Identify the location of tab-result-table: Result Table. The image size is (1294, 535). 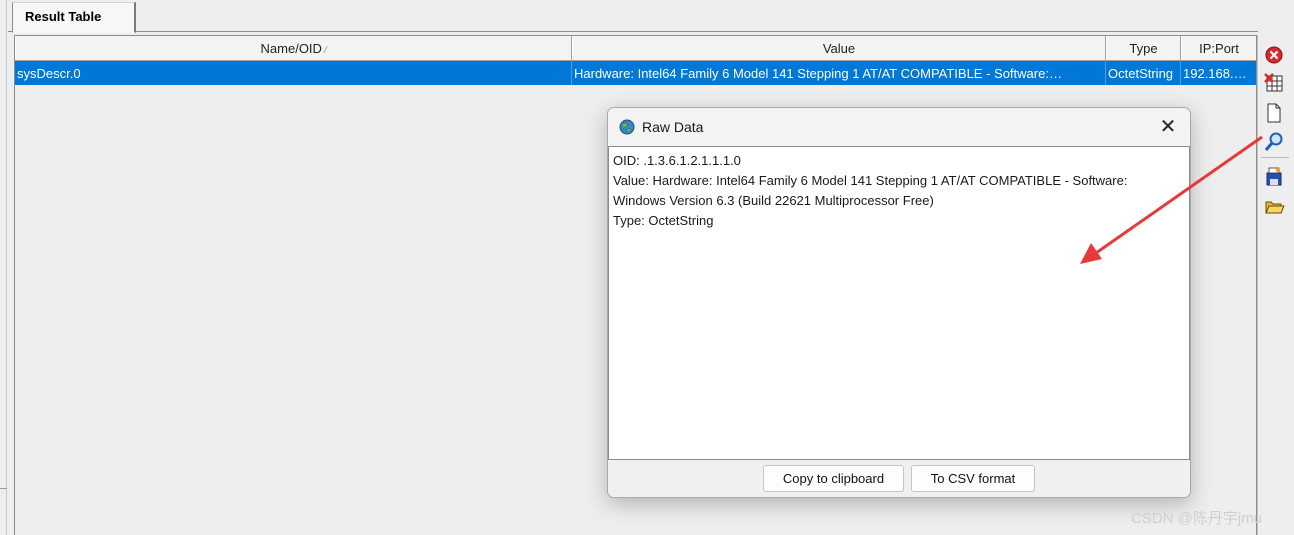
(74, 17).